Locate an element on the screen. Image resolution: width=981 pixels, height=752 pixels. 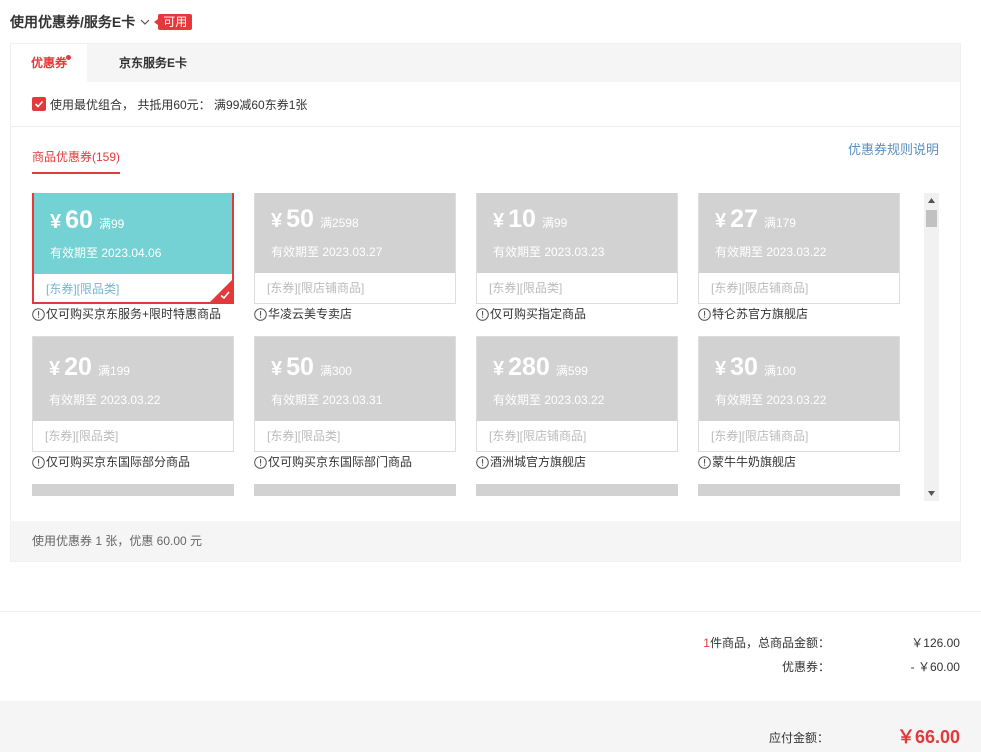
coupon-body: ¥50 满2598 有效期至 2023.03.27 [东券][限店铺商品] is located at coordinates (355, 248).